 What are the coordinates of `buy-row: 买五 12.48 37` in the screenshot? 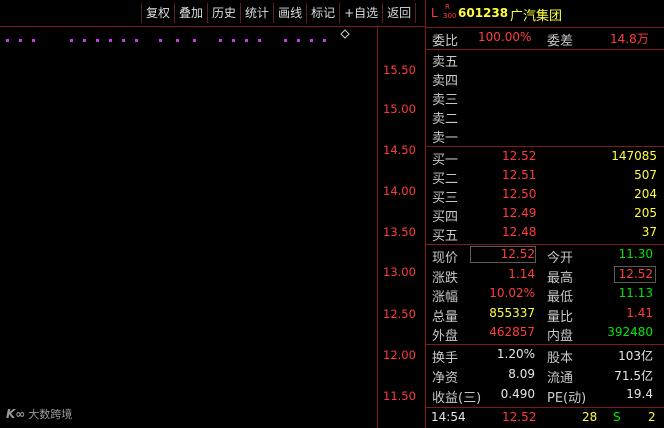 It's located at (545, 234).